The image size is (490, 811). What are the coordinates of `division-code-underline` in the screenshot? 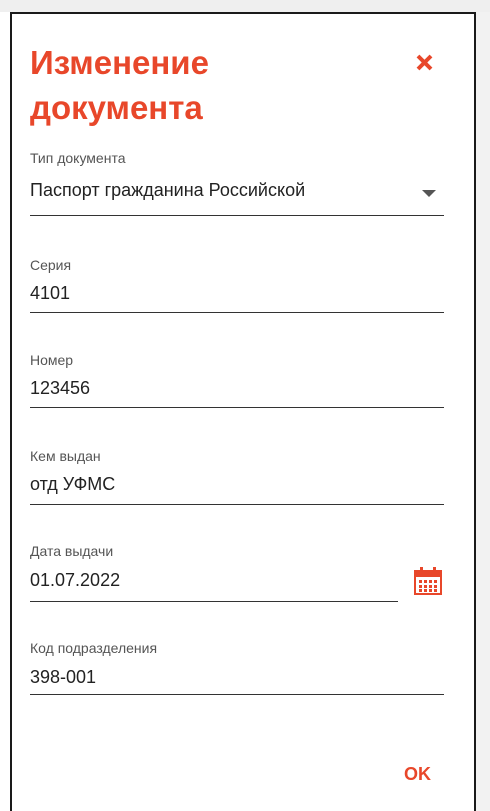 It's located at (237, 694).